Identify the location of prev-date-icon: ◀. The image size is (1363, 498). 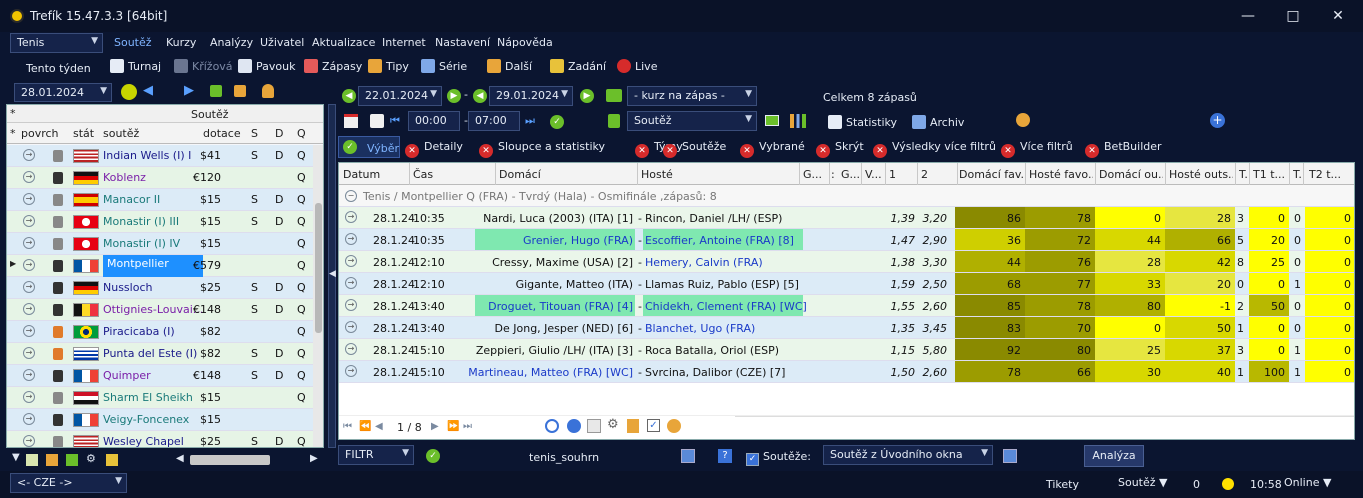
(349, 96).